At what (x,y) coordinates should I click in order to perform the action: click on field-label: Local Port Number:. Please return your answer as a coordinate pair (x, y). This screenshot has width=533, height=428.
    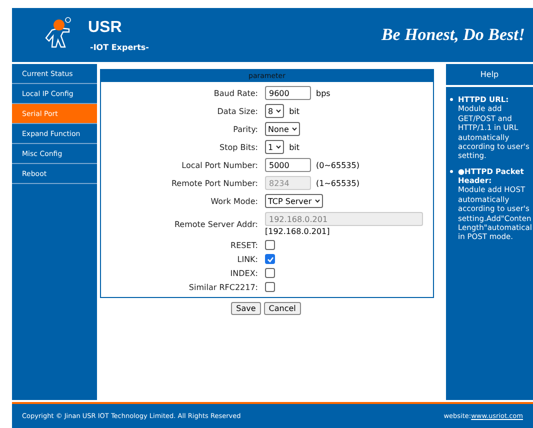
    Looking at the image, I should click on (219, 165).